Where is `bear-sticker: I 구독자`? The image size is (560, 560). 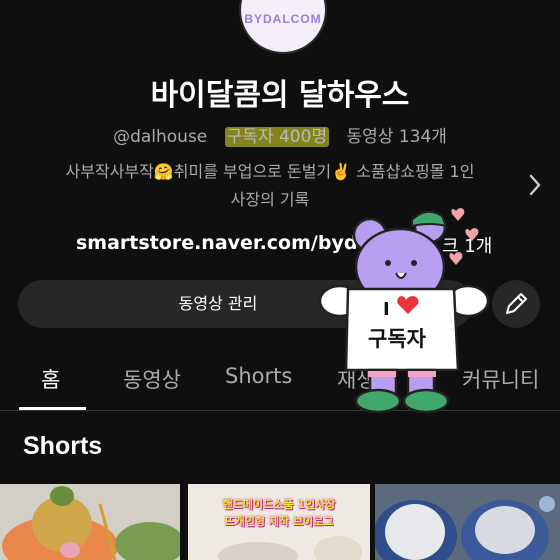
bear-sticker: I 구독자 is located at coordinates (405, 312).